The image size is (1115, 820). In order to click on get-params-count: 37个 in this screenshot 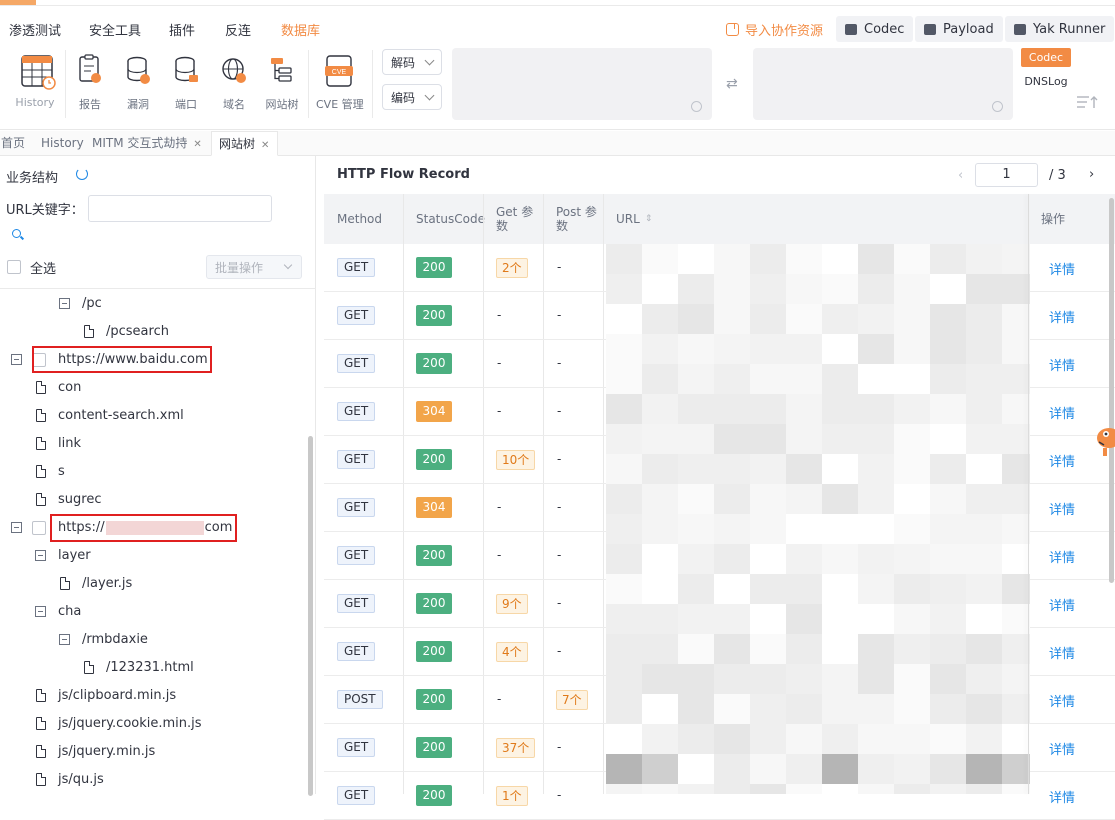, I will do `click(516, 748)`.